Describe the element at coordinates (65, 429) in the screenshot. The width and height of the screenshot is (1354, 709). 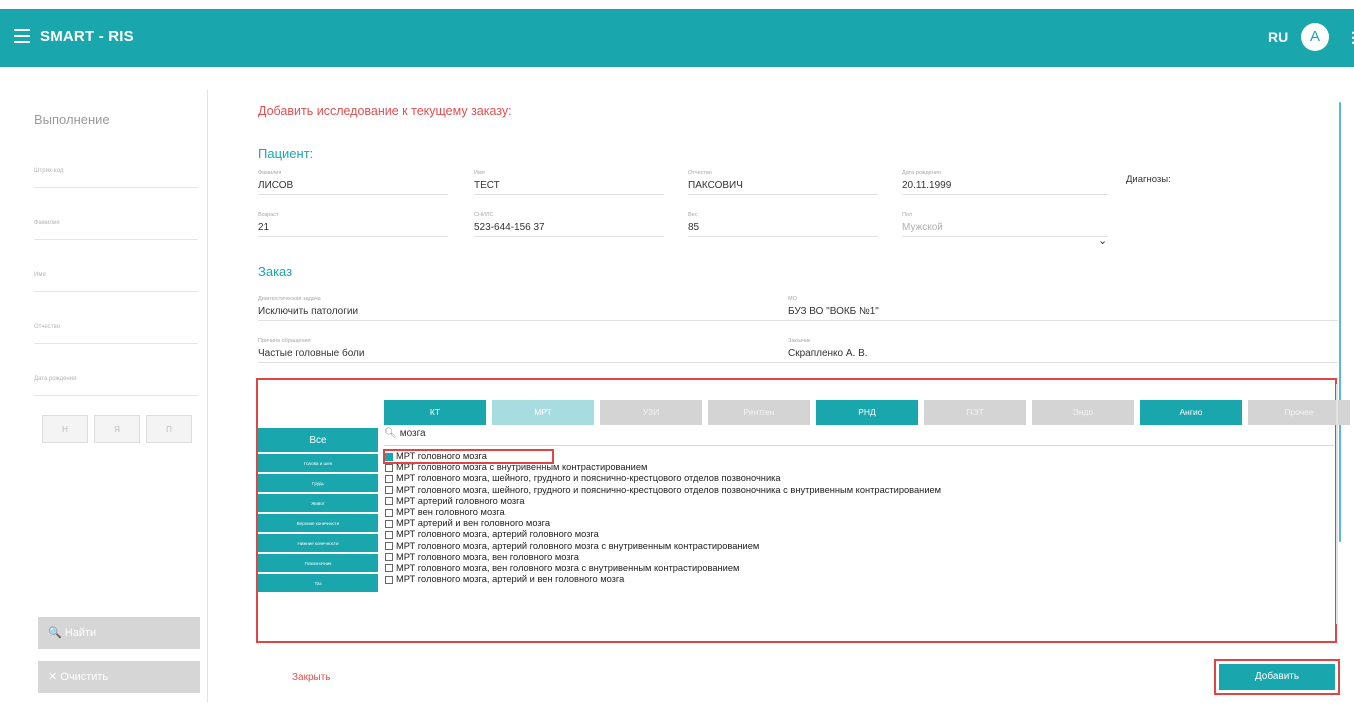
I see `mini-button-1: Н` at that location.